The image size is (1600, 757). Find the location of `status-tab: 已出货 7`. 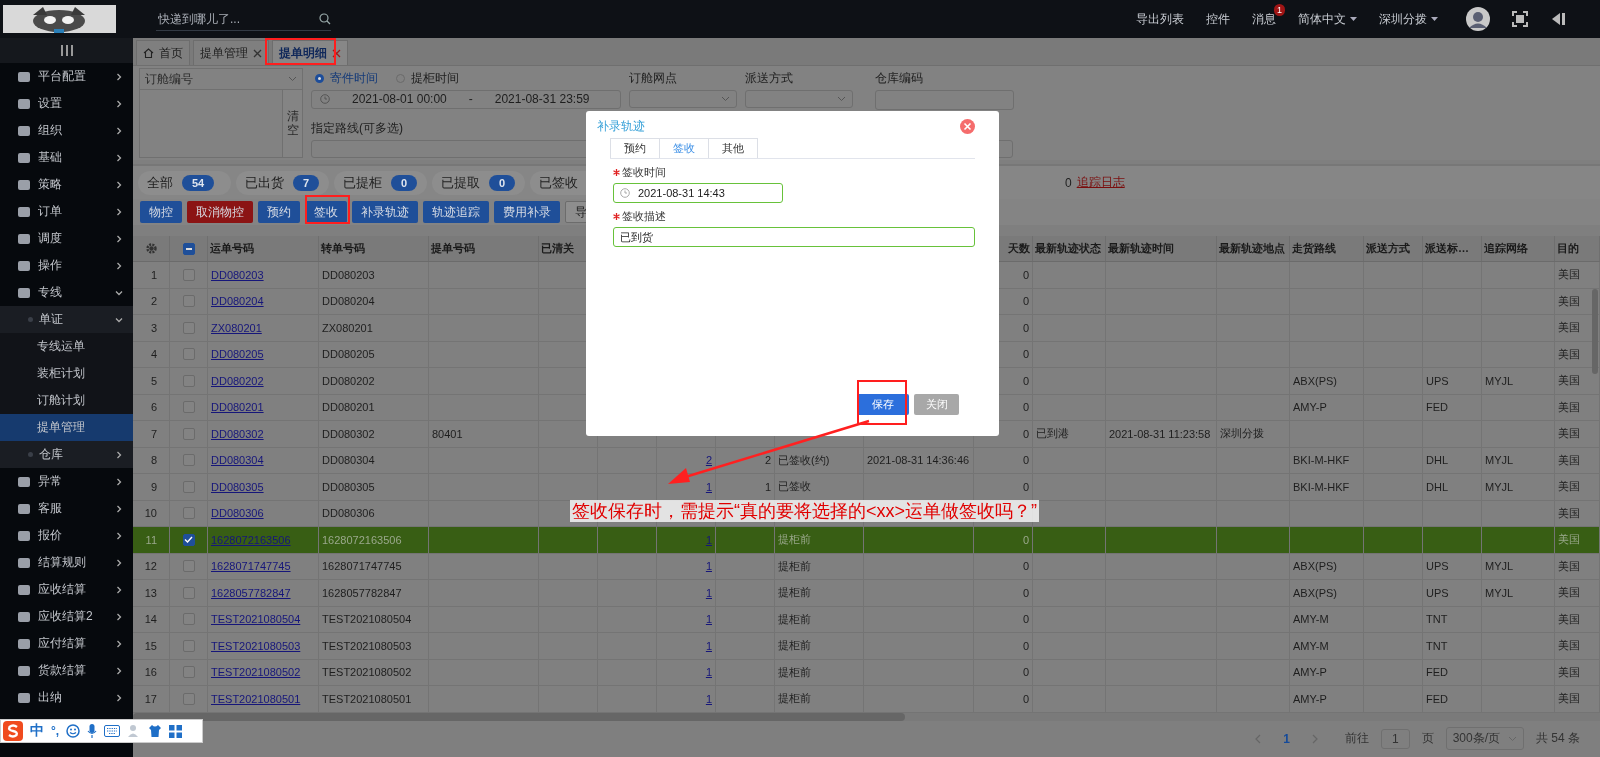

status-tab: 已出货 7 is located at coordinates (282, 182).